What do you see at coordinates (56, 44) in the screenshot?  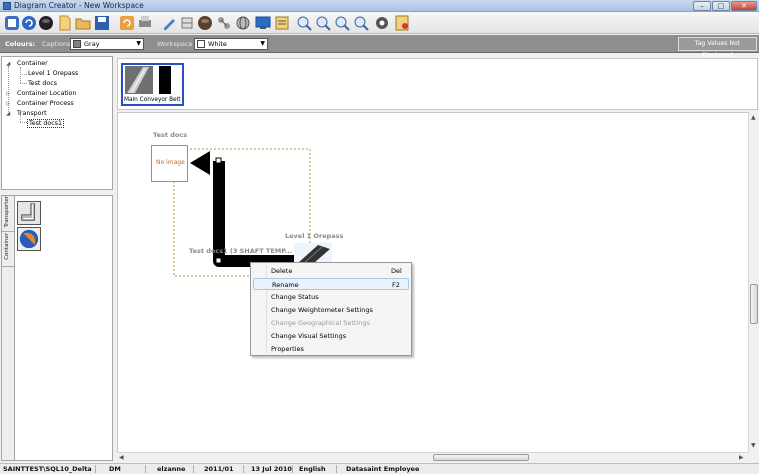 I see `captions-label: Captions` at bounding box center [56, 44].